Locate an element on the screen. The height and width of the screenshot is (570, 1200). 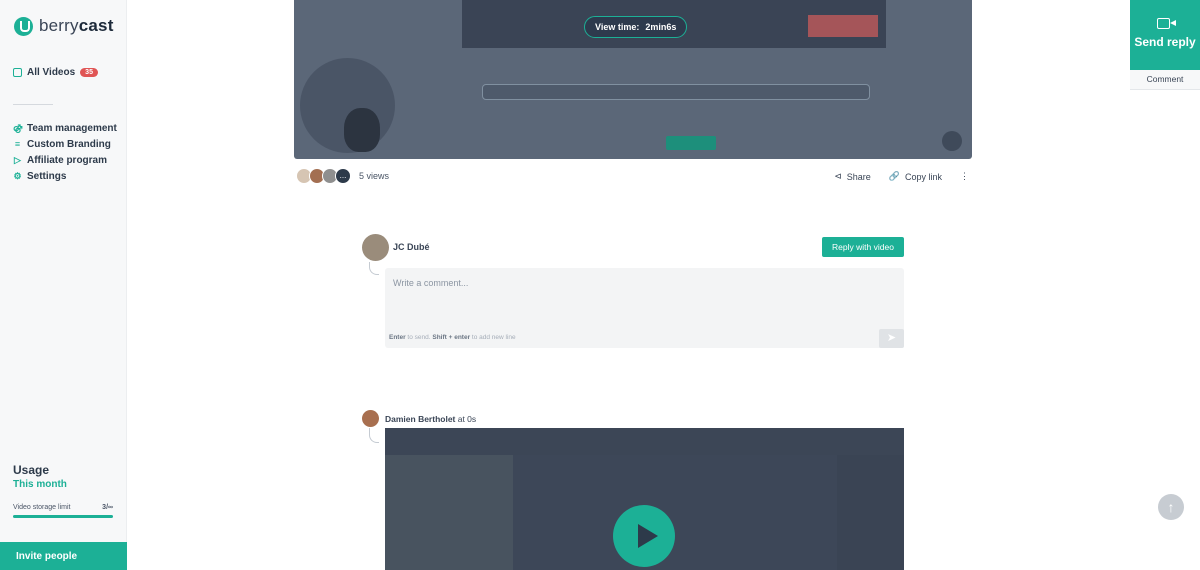
storage-label: Video storage limit is located at coordinates (42, 507).